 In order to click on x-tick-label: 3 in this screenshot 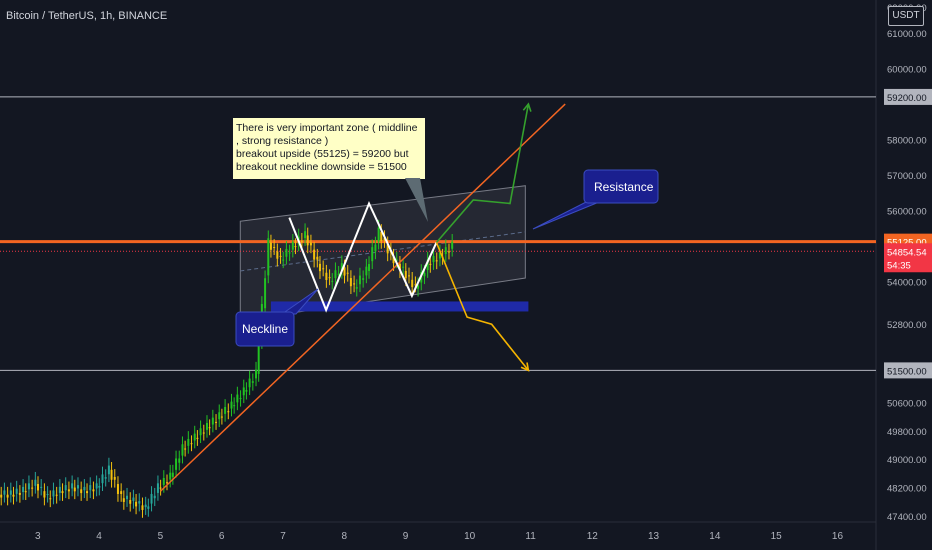, I will do `click(38, 536)`.